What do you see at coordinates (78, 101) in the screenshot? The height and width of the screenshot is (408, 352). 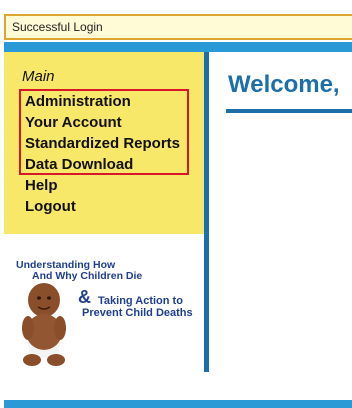 I see `sidebar-item-administration: Administration` at bounding box center [78, 101].